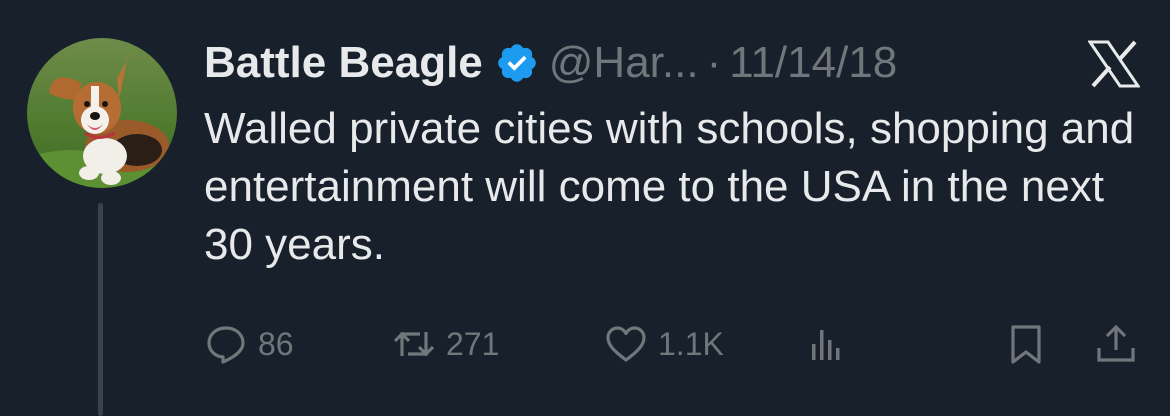 The height and width of the screenshot is (416, 1170). I want to click on repost-count: 271, so click(473, 343).